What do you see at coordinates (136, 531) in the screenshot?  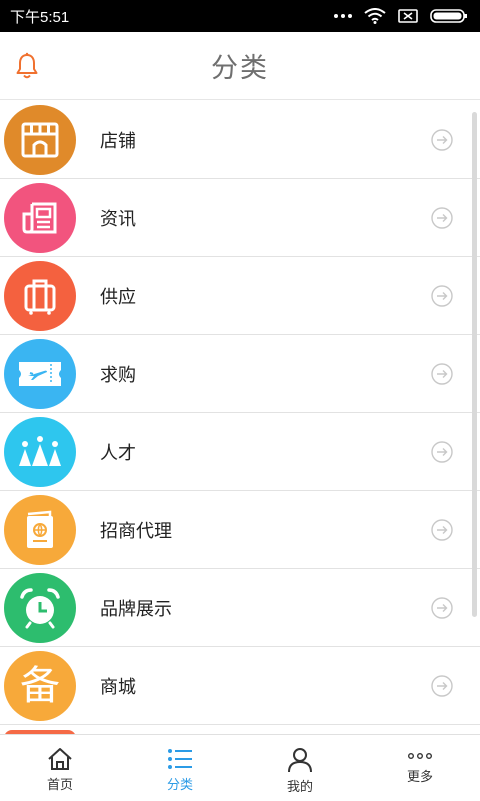 I see `category-label: 招商代理` at bounding box center [136, 531].